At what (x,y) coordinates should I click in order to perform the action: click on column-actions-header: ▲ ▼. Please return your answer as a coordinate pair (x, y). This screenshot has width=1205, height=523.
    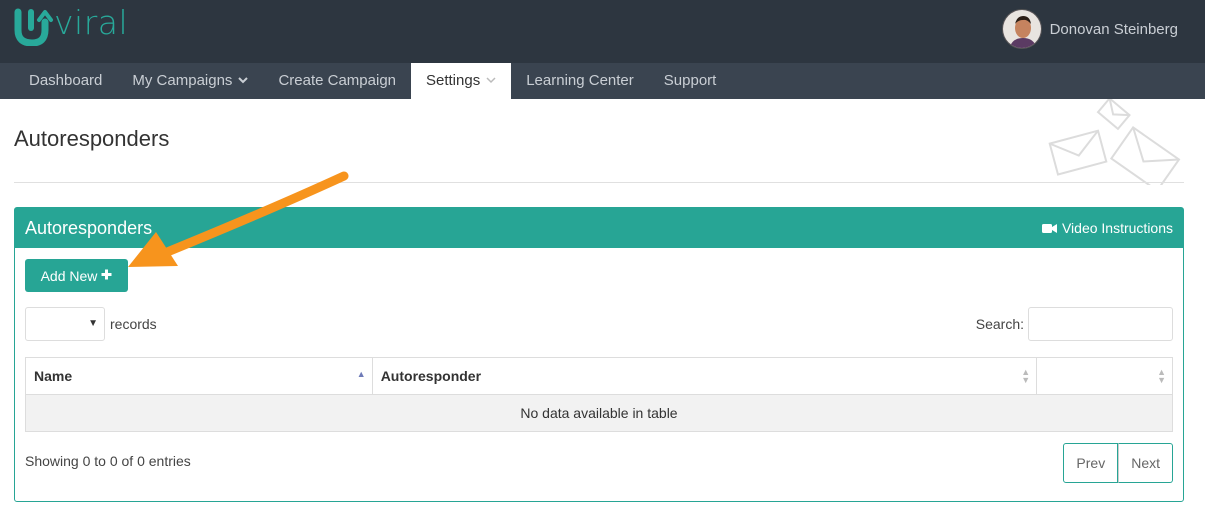
    Looking at the image, I should click on (1104, 376).